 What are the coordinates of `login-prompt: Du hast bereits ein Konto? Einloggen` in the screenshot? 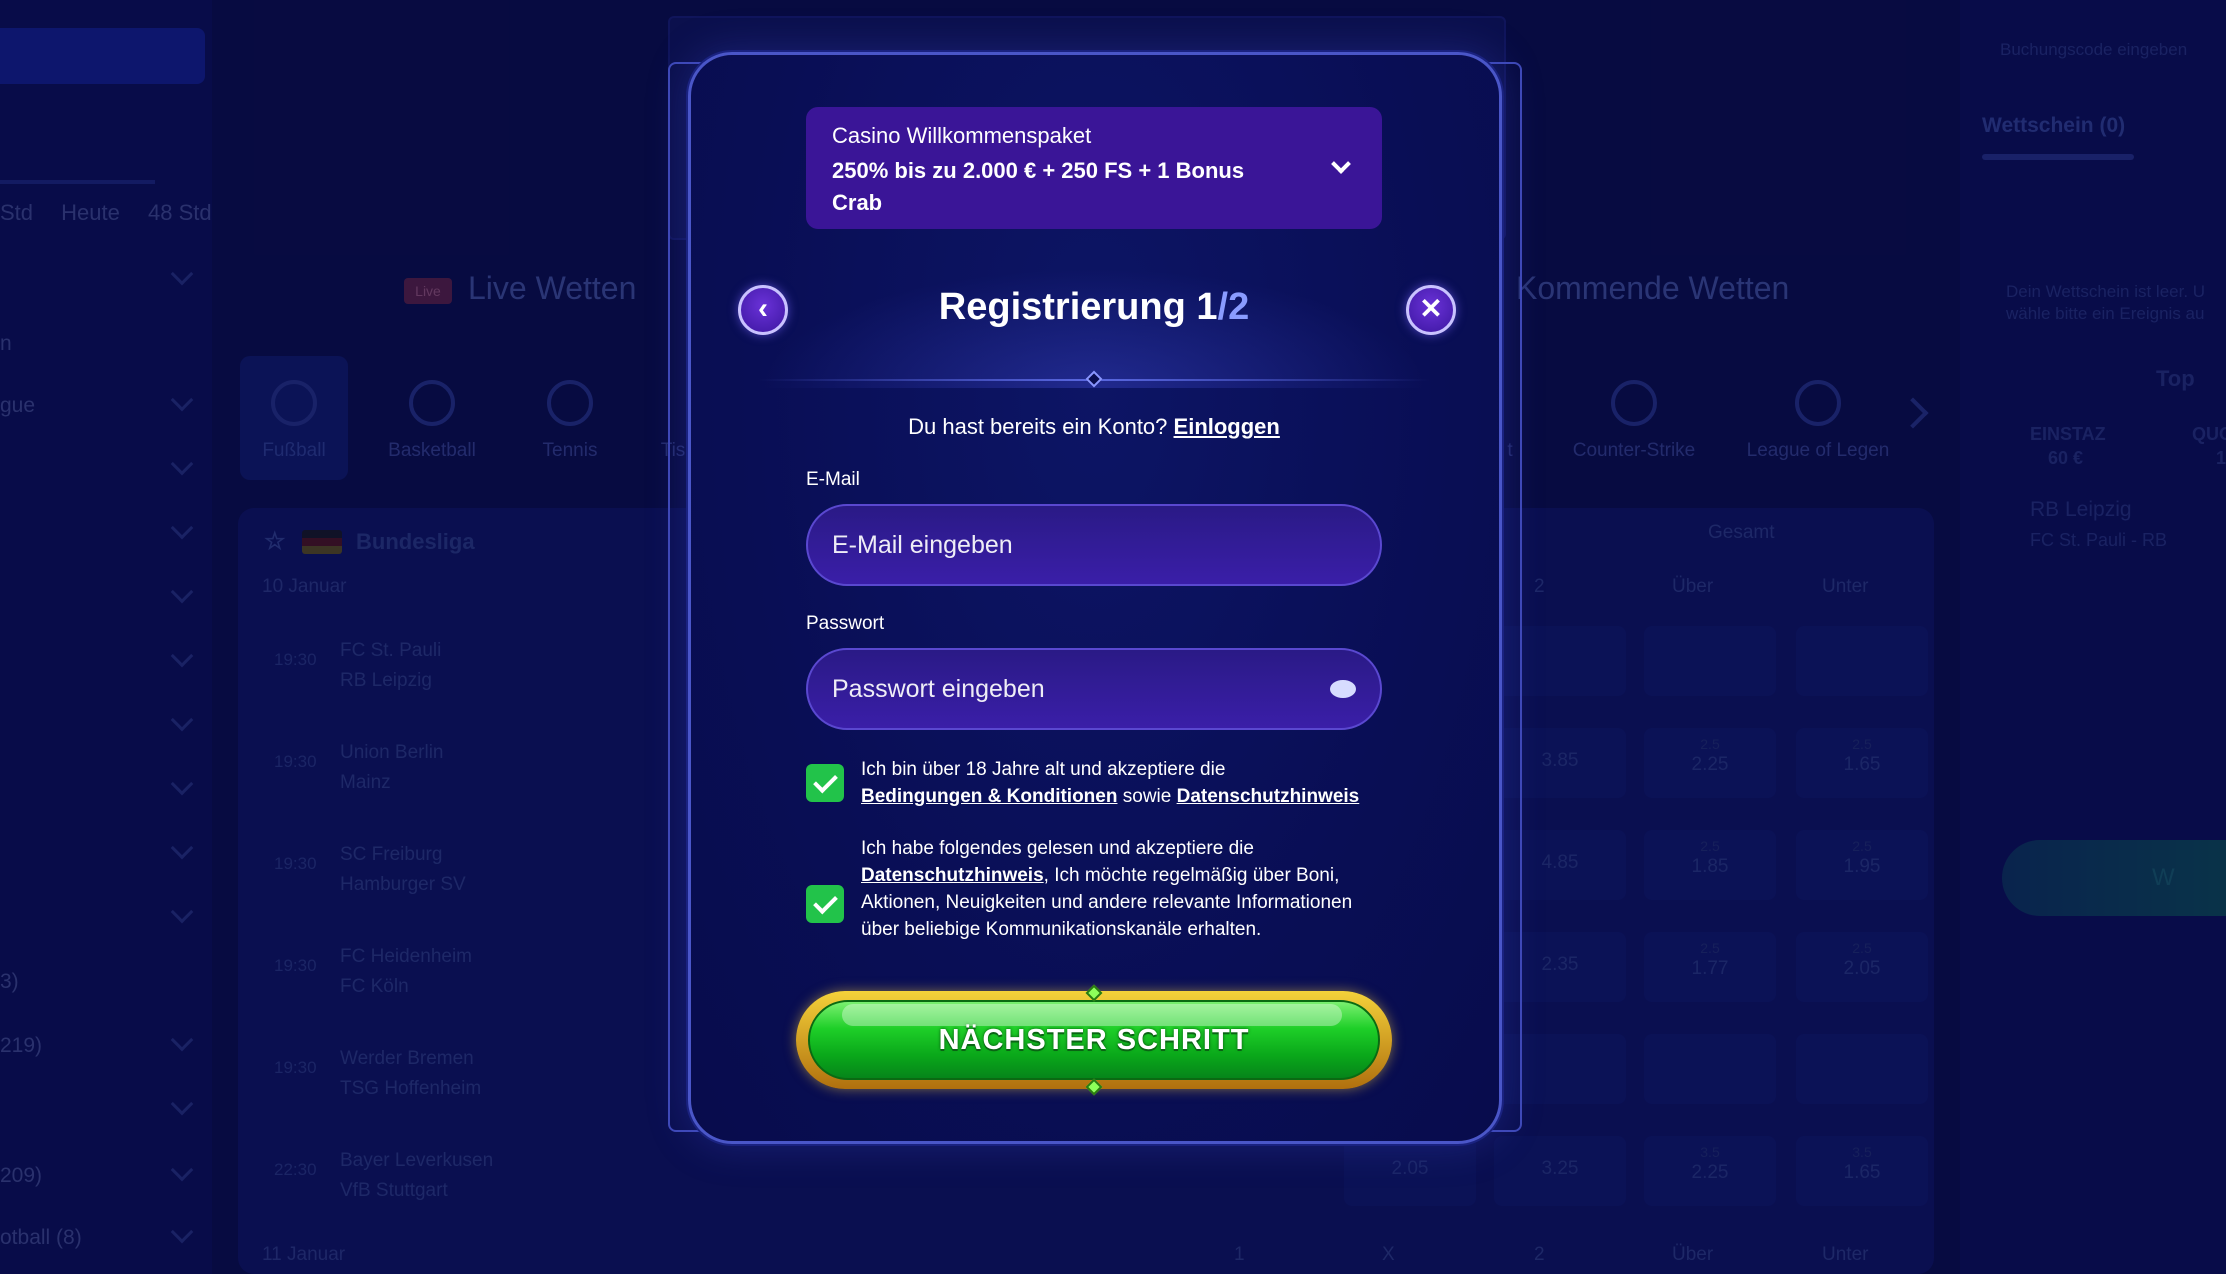 It's located at (1094, 426).